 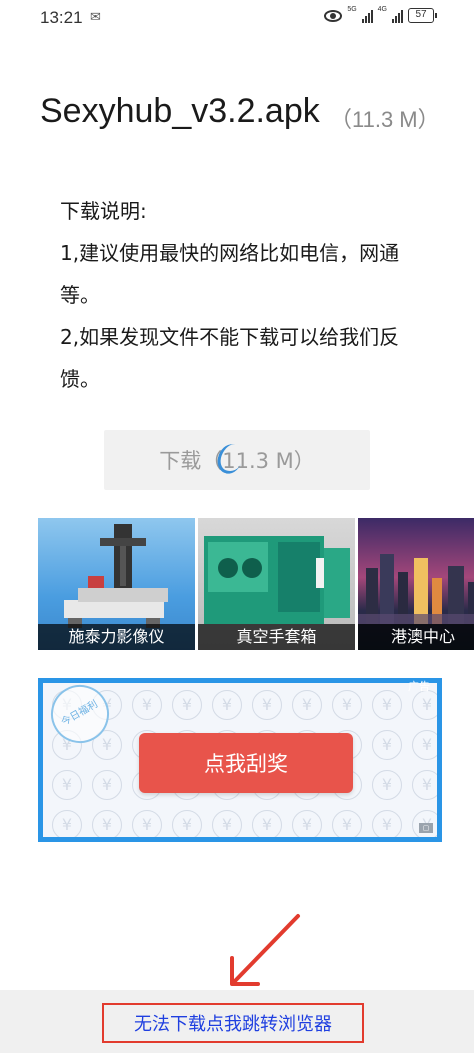 I want to click on eye-comfort-icon, so click(x=333, y=15).